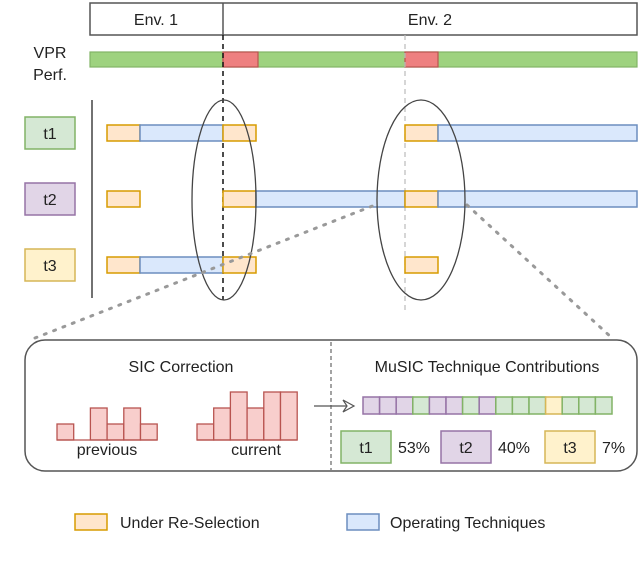 This screenshot has width=640, height=568. I want to click on env1-label: Env. 1, so click(156, 20).